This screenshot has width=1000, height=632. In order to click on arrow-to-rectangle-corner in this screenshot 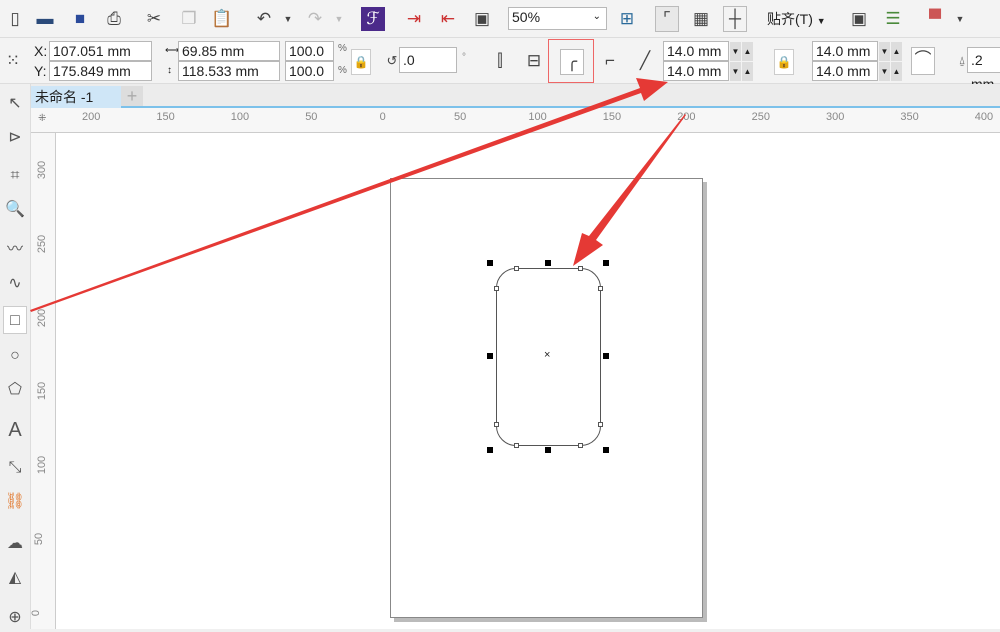, I will do `click(629, 190)`.